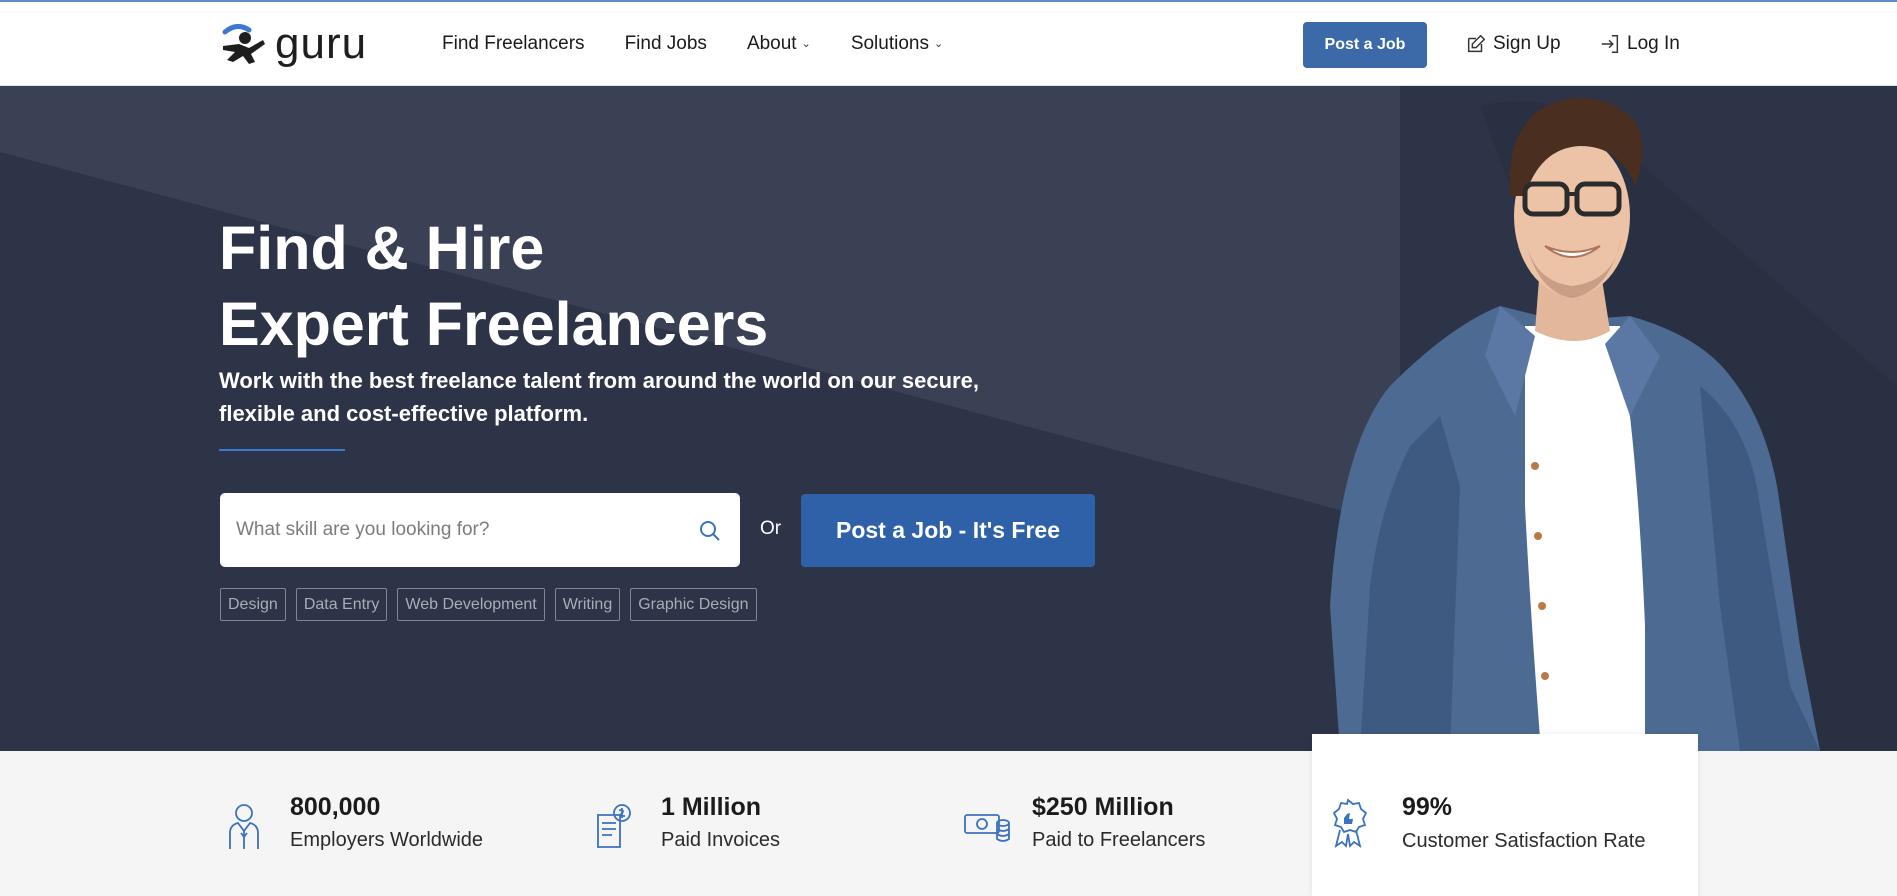 This screenshot has height=896, width=1897. I want to click on edit-icon, so click(1476, 43).